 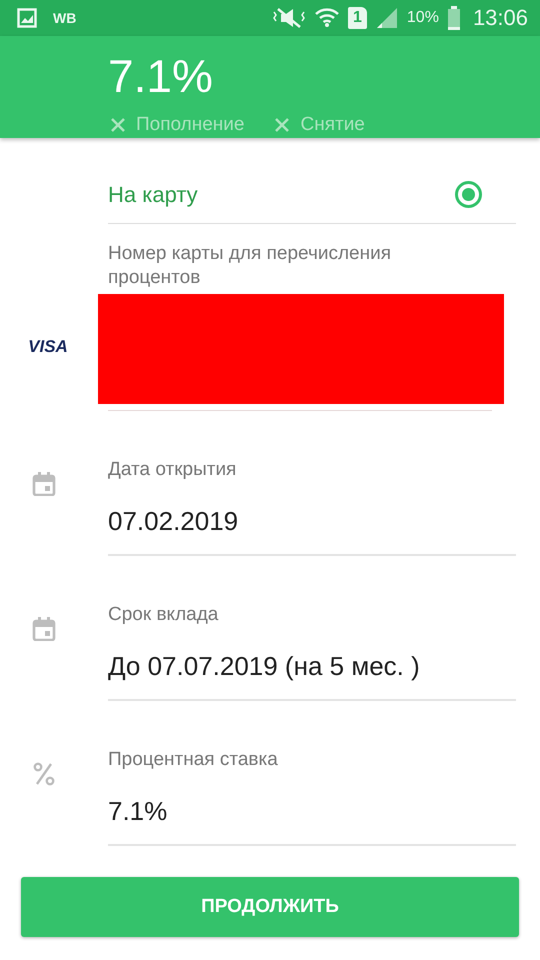 What do you see at coordinates (453, 18) in the screenshot?
I see `battery-icon` at bounding box center [453, 18].